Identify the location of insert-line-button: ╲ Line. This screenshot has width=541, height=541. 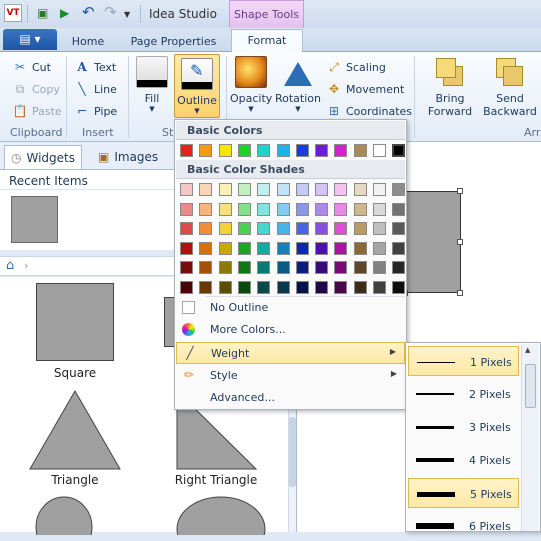
(95, 89).